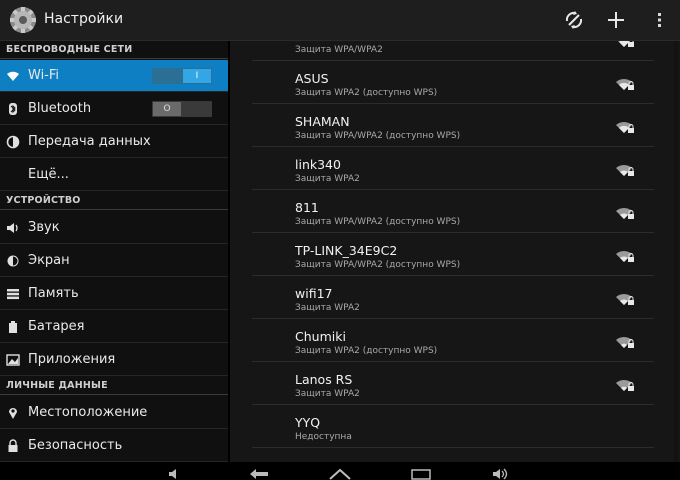  What do you see at coordinates (44, 75) in the screenshot?
I see `sidebar-item-label: Wi-Fi` at bounding box center [44, 75].